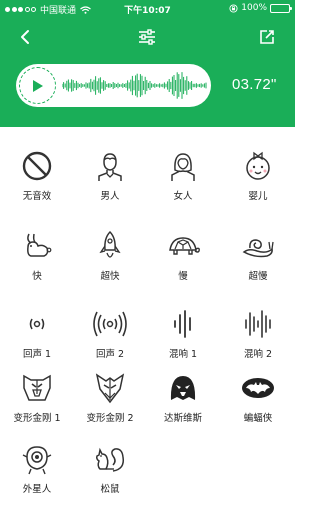 This screenshot has width=320, height=516. I want to click on effect-reverb-1: 混响 1, so click(183, 336).